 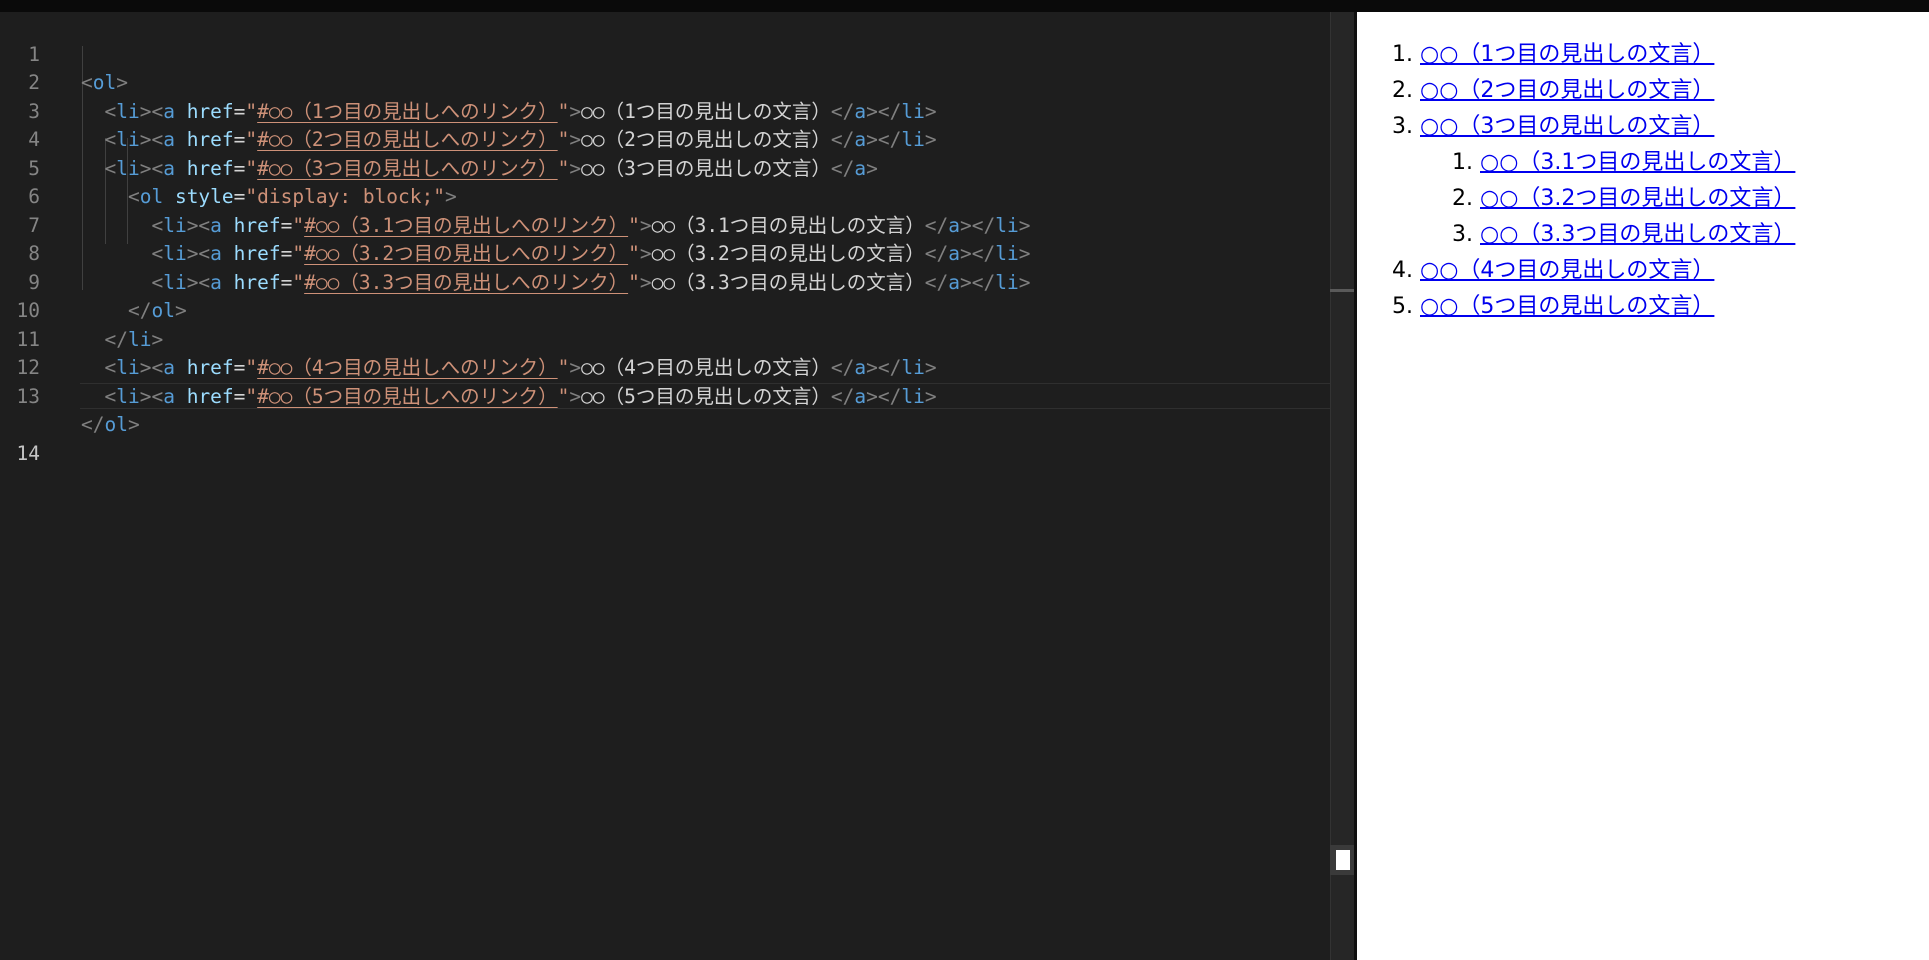 I want to click on list-link: ○○（1つ目の見出しの文言）, so click(x=1567, y=54).